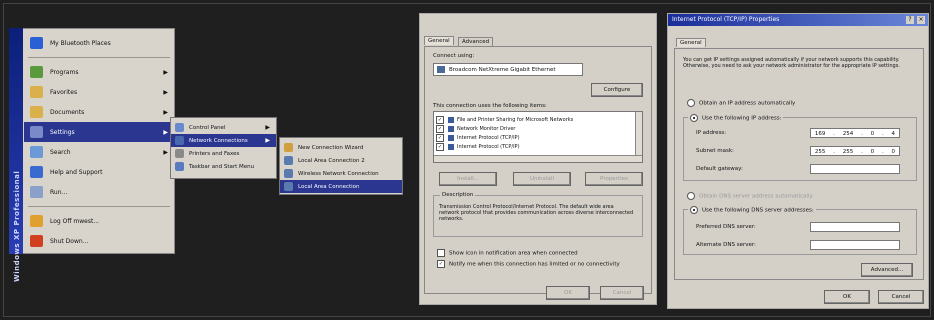 This screenshot has height=320, width=934. What do you see at coordinates (542, 179) in the screenshot?
I see `uninstall-button: Uninstall` at bounding box center [542, 179].